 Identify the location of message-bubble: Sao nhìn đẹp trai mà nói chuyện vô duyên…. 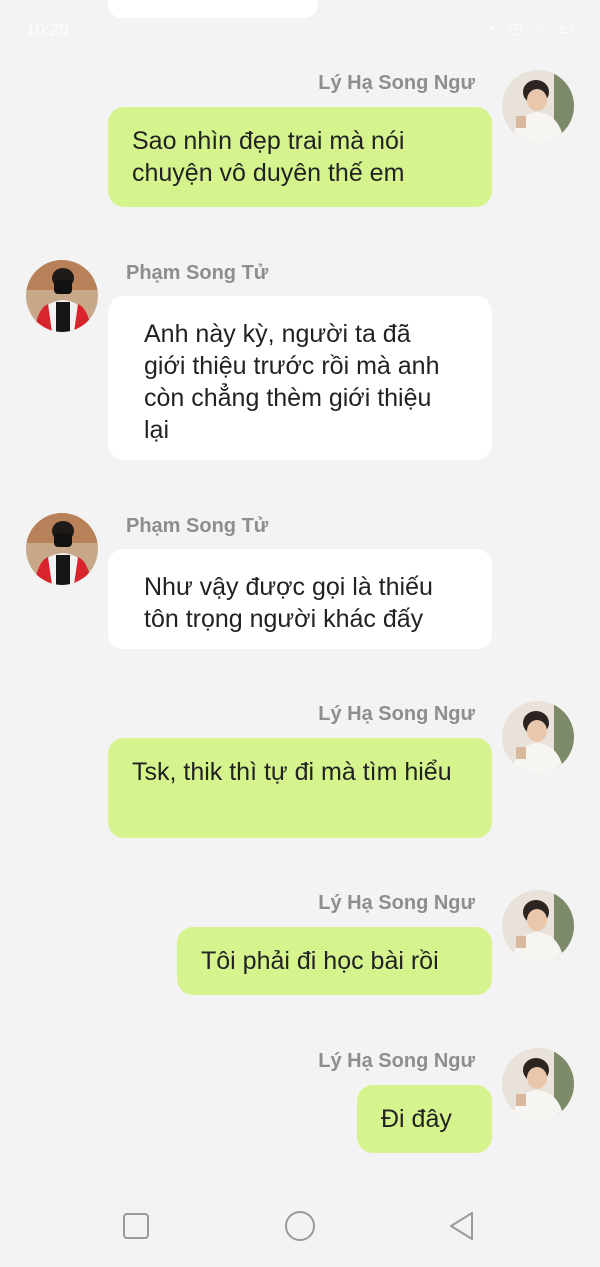
(300, 157).